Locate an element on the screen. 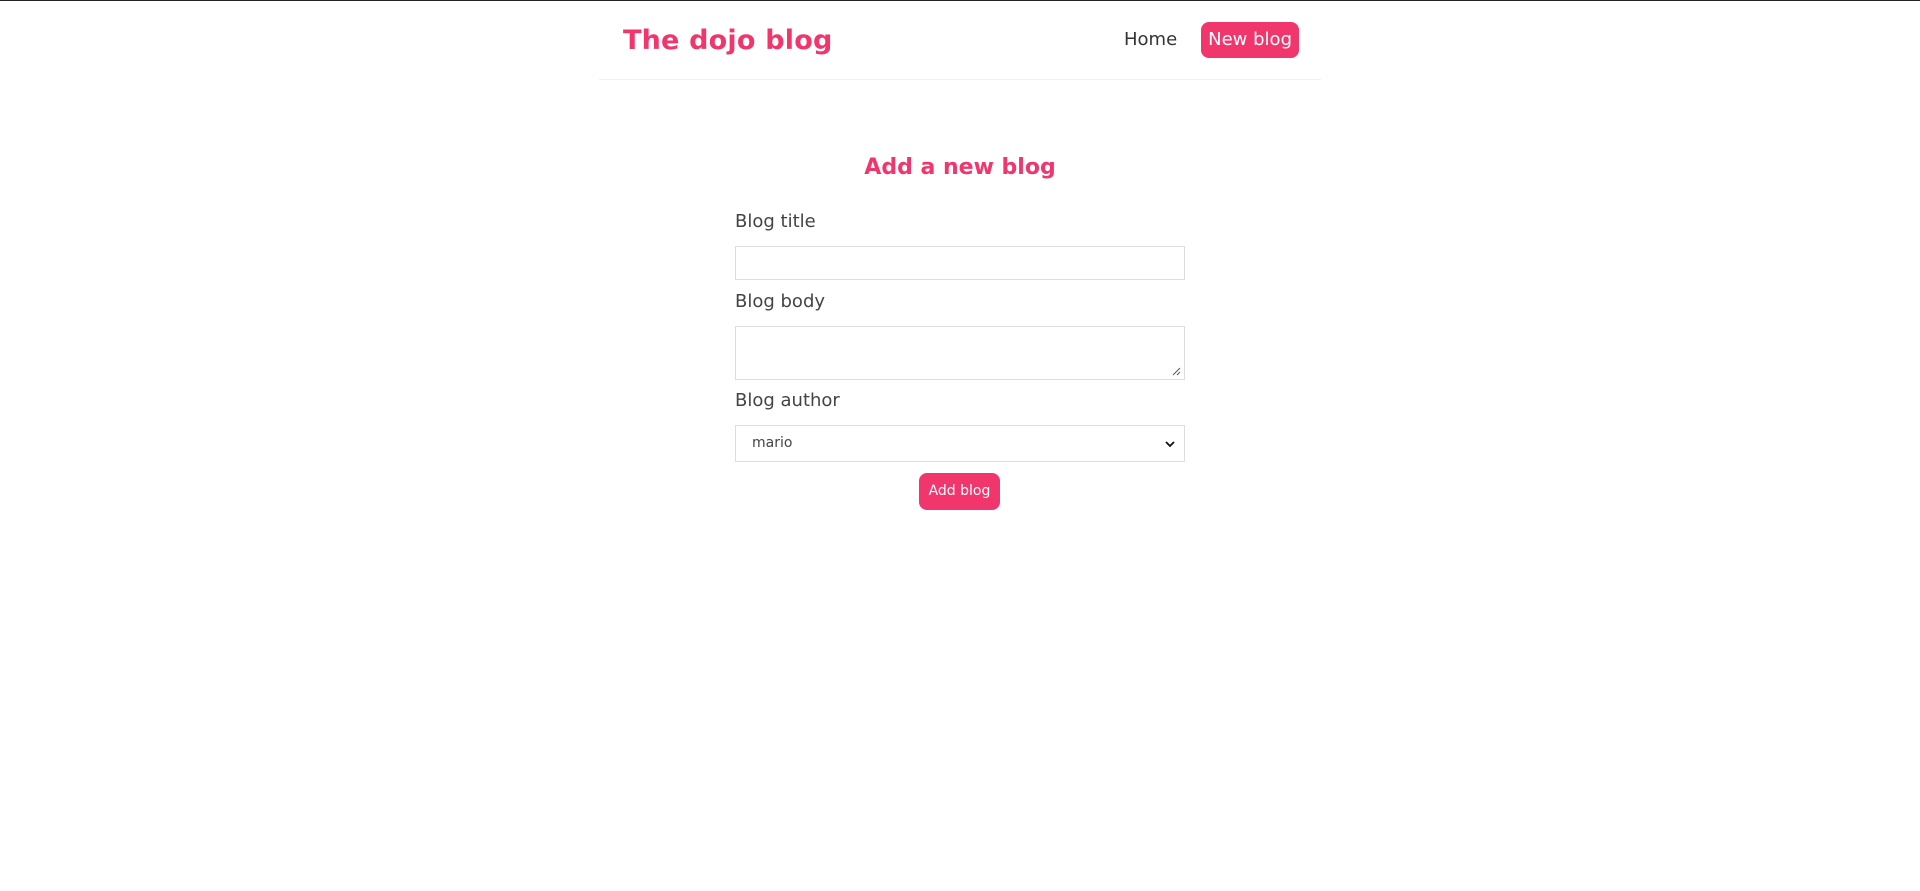 The height and width of the screenshot is (891, 1920). blog-body-textarea is located at coordinates (960, 353).